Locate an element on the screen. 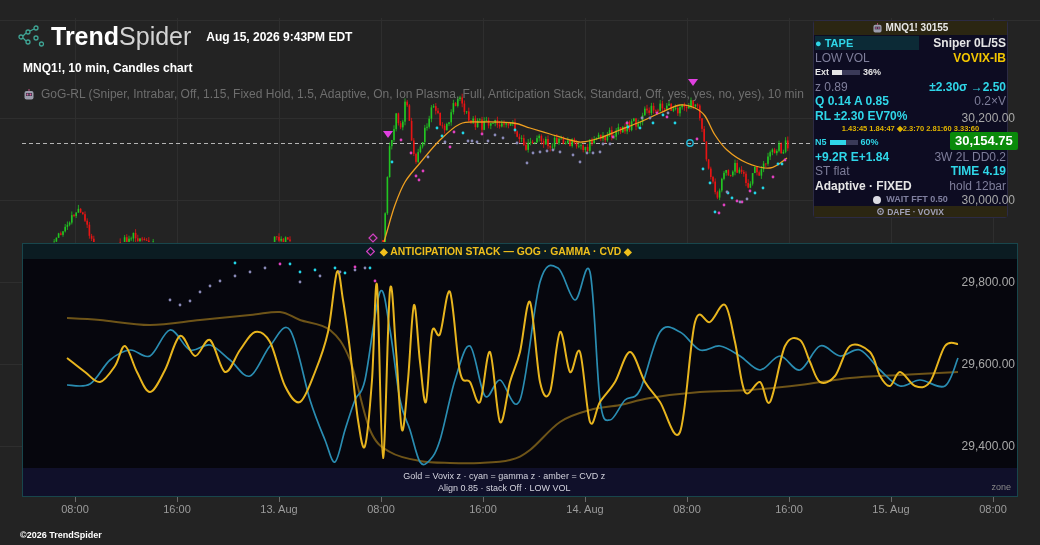 The height and width of the screenshot is (545, 1040). ring-marker-icon is located at coordinates (690, 143).